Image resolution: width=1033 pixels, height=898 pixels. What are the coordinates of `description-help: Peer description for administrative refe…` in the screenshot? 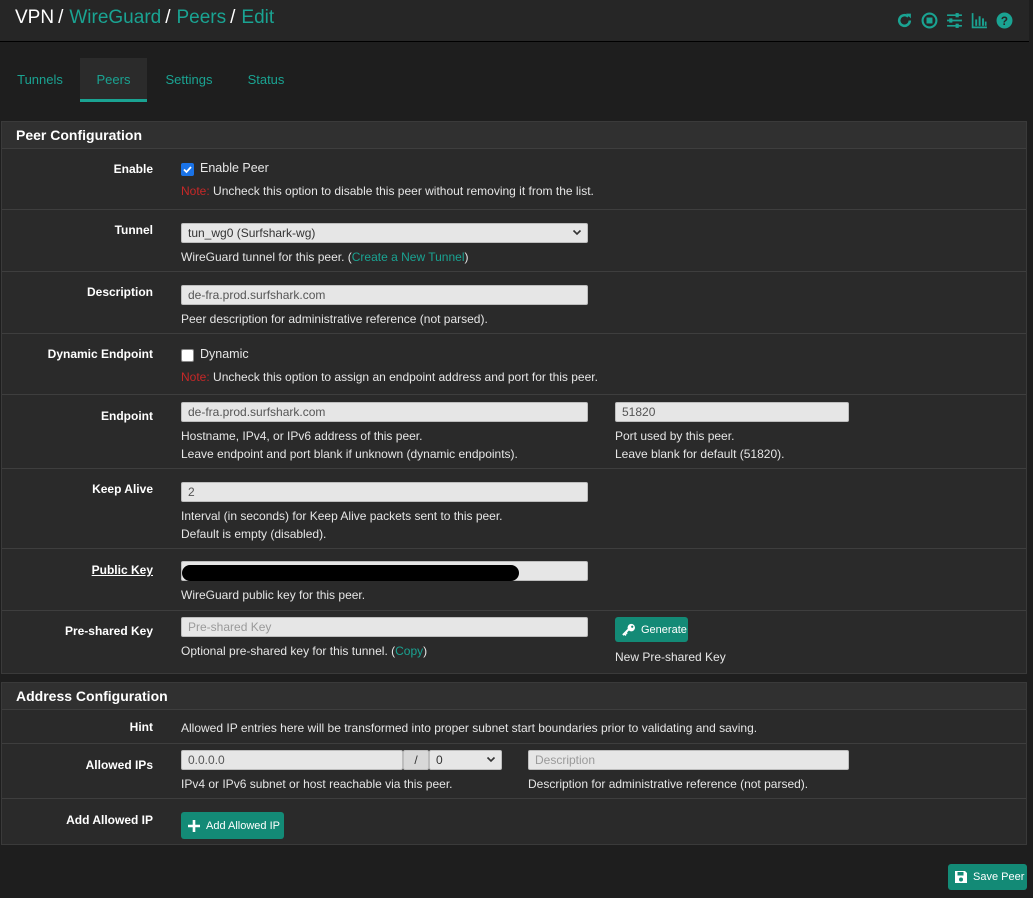 It's located at (334, 319).